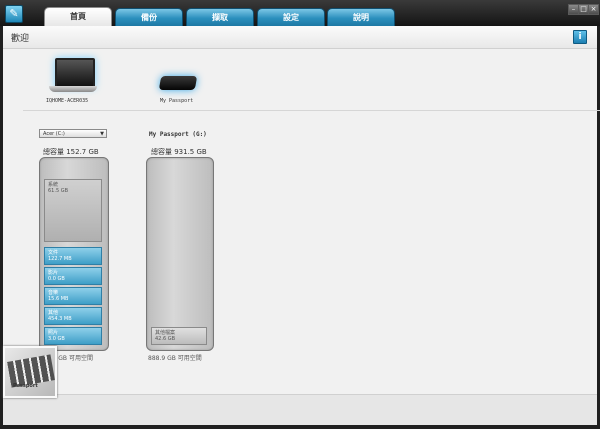 The height and width of the screenshot is (429, 600). Describe the element at coordinates (30, 372) in the screenshot. I see `device-thumbnail: Passport` at that location.